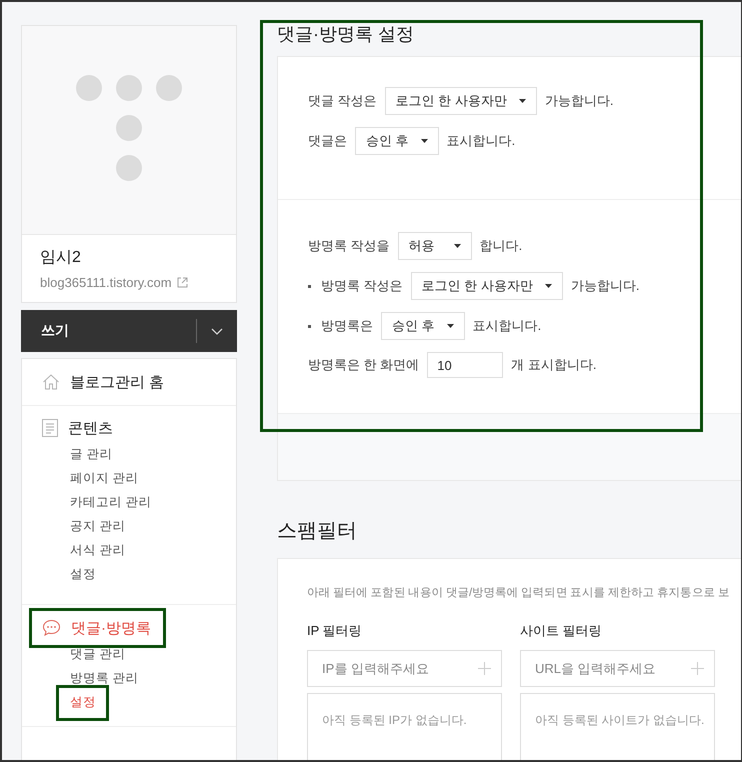 The image size is (742, 762). I want to click on setting-label: 방명록은, so click(347, 326).